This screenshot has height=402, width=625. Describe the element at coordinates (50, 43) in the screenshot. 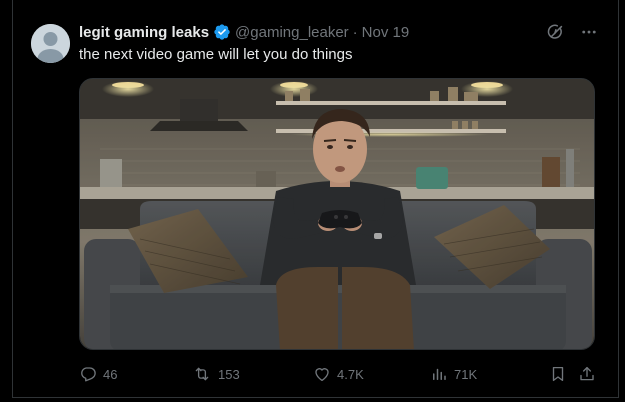

I see `avatar` at that location.